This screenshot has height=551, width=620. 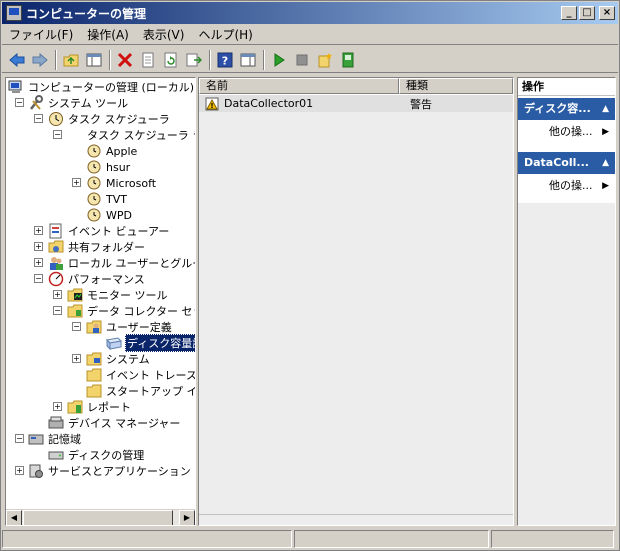 What do you see at coordinates (121, 263) in the screenshot?
I see `tree-item-local-users-groups: ローカル ユーザーとグループ` at bounding box center [121, 263].